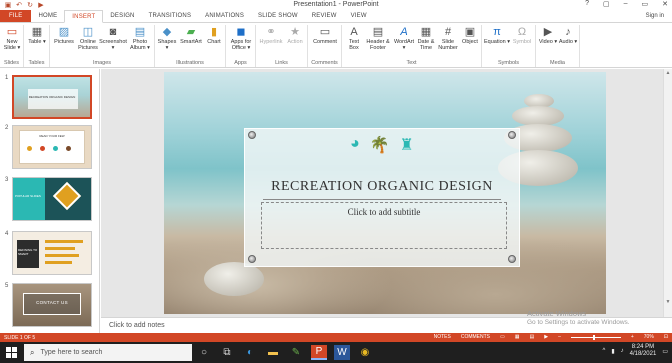  I want to click on slide-thumbnail-2: READ YOUR FEW, so click(52, 147).